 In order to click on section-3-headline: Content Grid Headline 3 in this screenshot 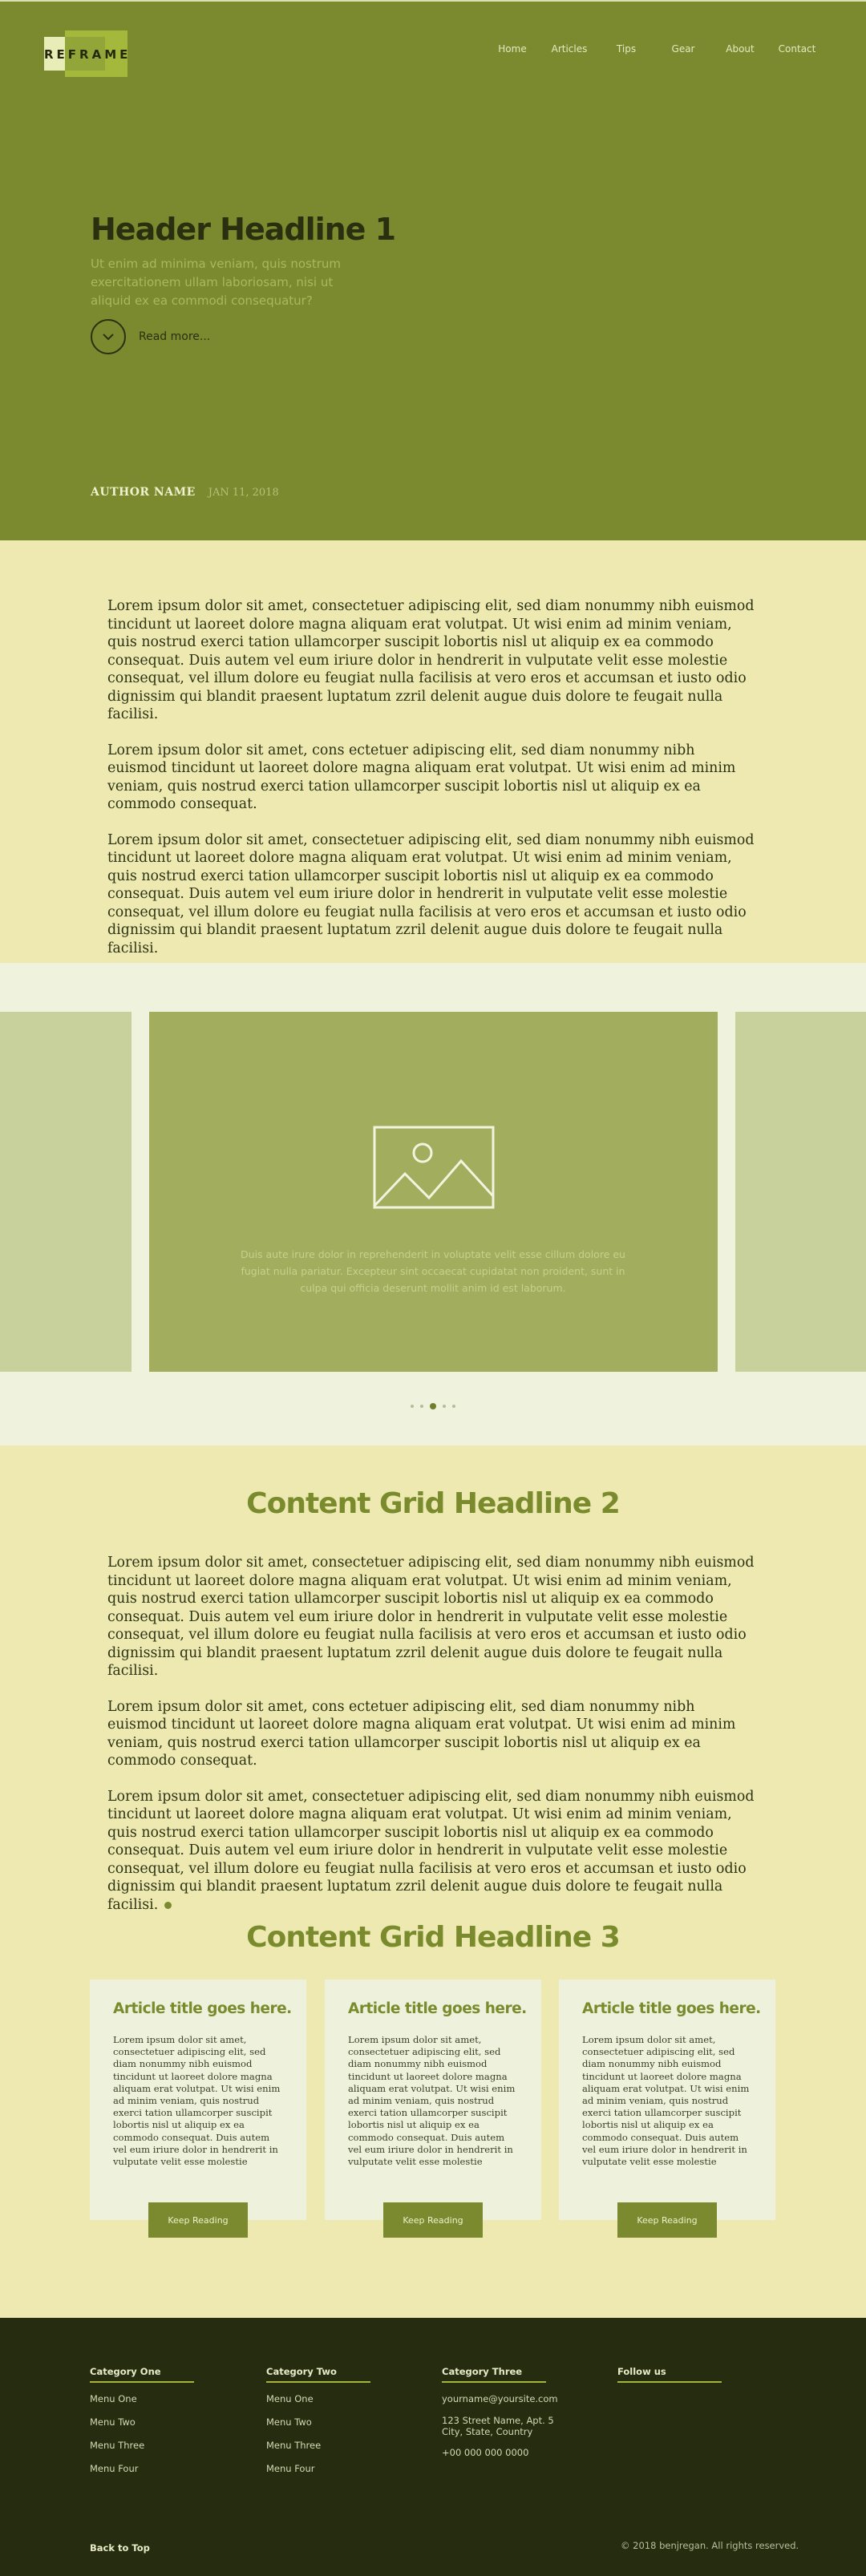, I will do `click(433, 1937)`.